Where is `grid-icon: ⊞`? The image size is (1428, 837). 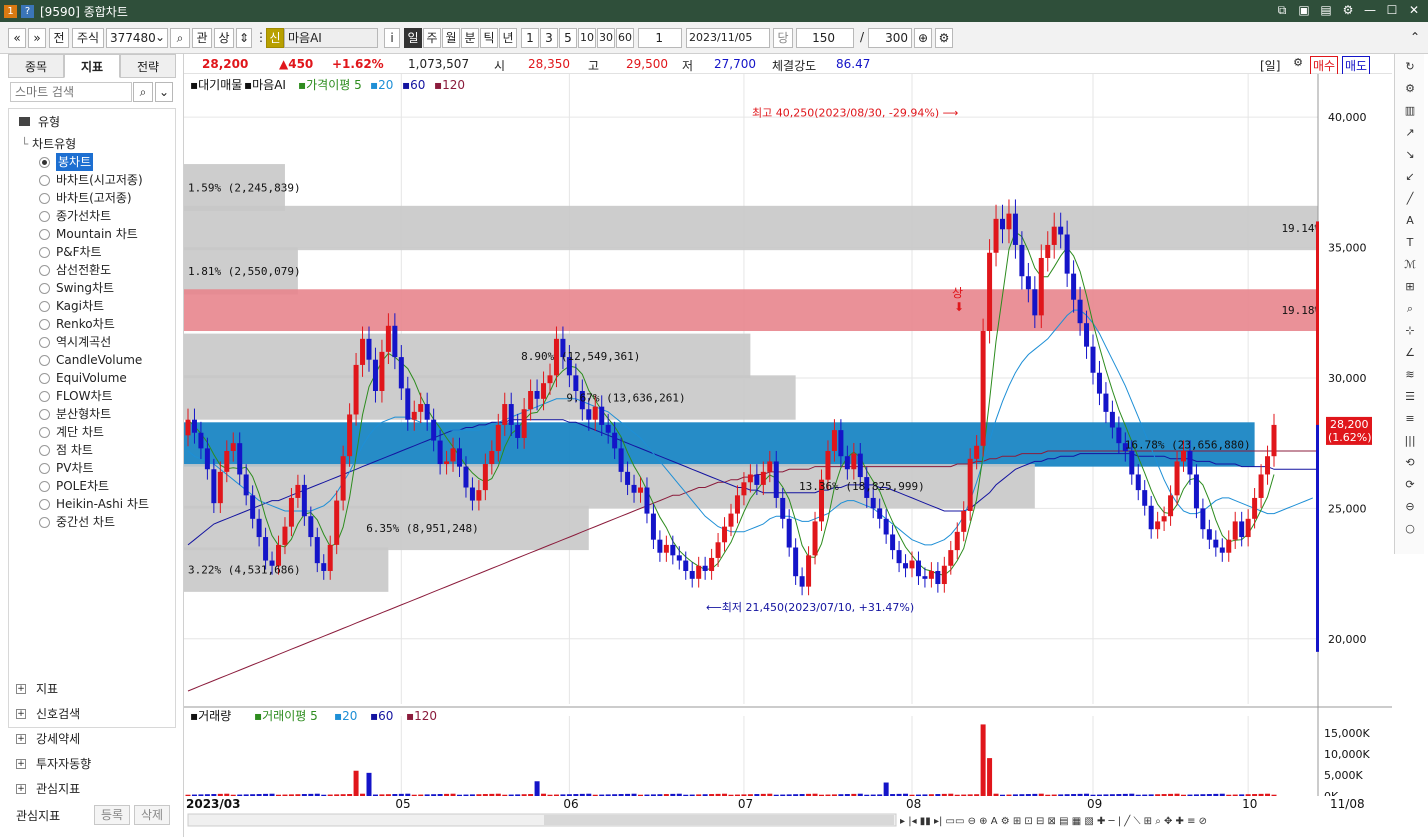
grid-icon: ⊞ is located at coordinates (1410, 287).